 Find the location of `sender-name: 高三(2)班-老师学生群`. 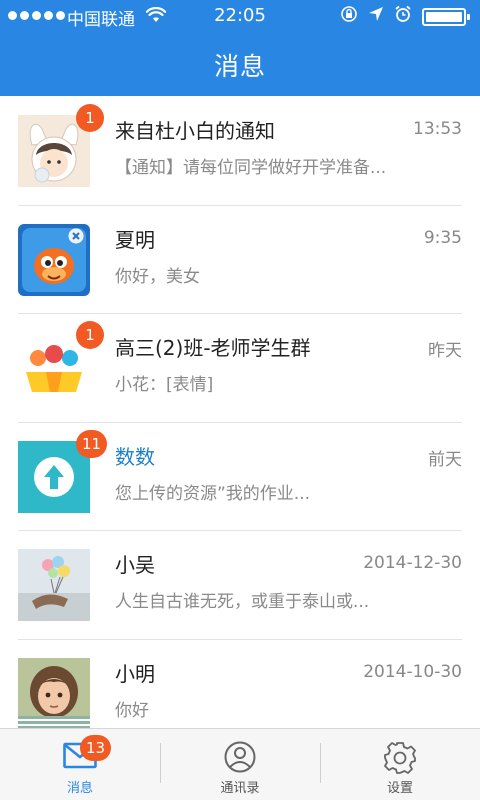

sender-name: 高三(2)班-老师学生群 is located at coordinates (213, 348).